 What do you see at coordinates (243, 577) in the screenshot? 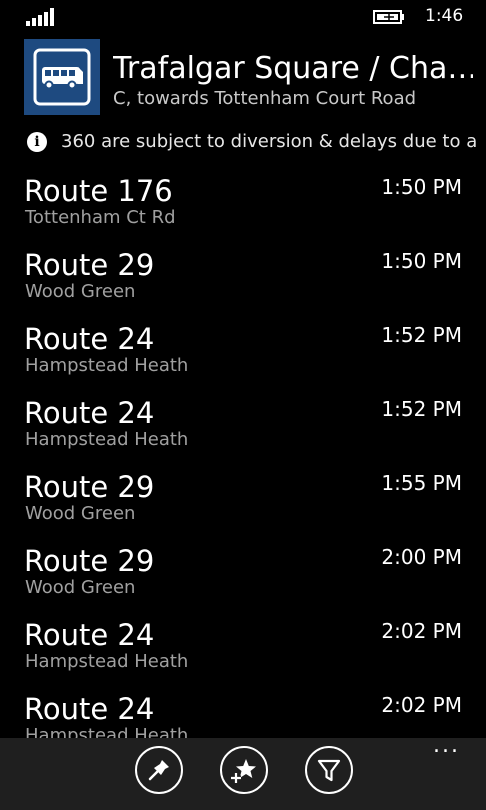
I see `list-item: Route 29 Wood Green 2:00 PM` at bounding box center [243, 577].